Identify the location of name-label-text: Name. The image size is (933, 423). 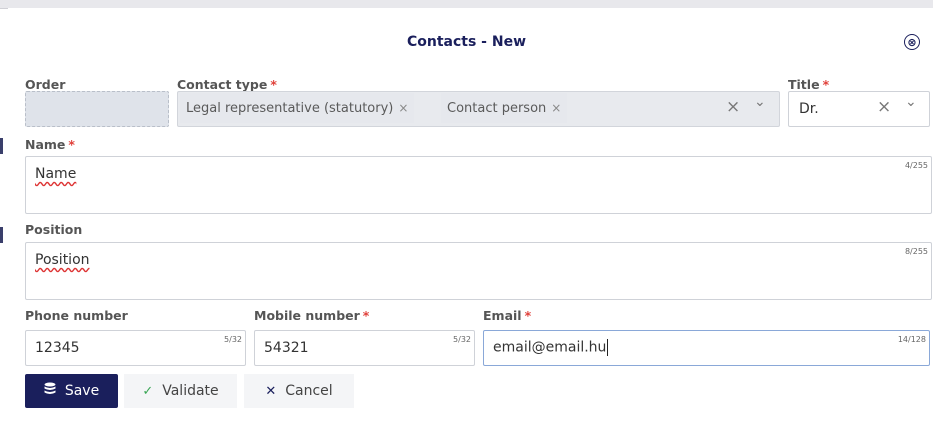
(45, 144).